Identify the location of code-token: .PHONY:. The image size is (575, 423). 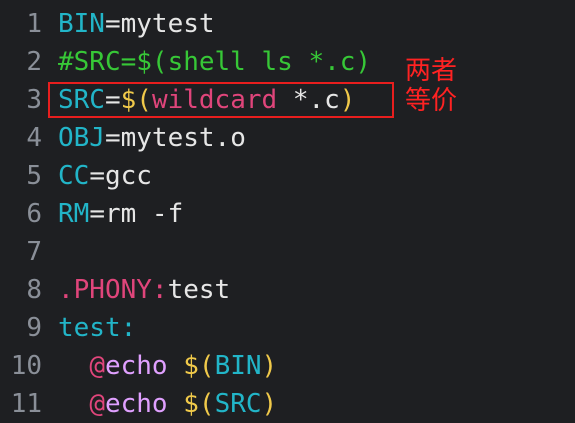
(113, 290).